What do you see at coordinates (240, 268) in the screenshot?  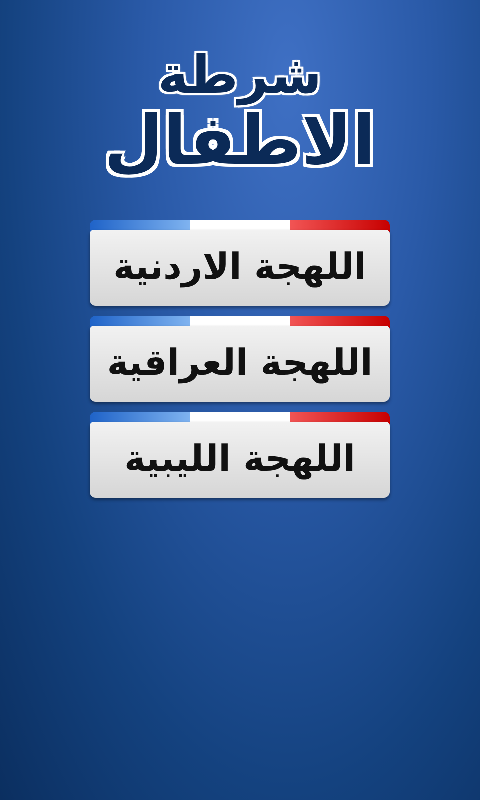 I see `dialect-button: اللهجة الاردنية` at bounding box center [240, 268].